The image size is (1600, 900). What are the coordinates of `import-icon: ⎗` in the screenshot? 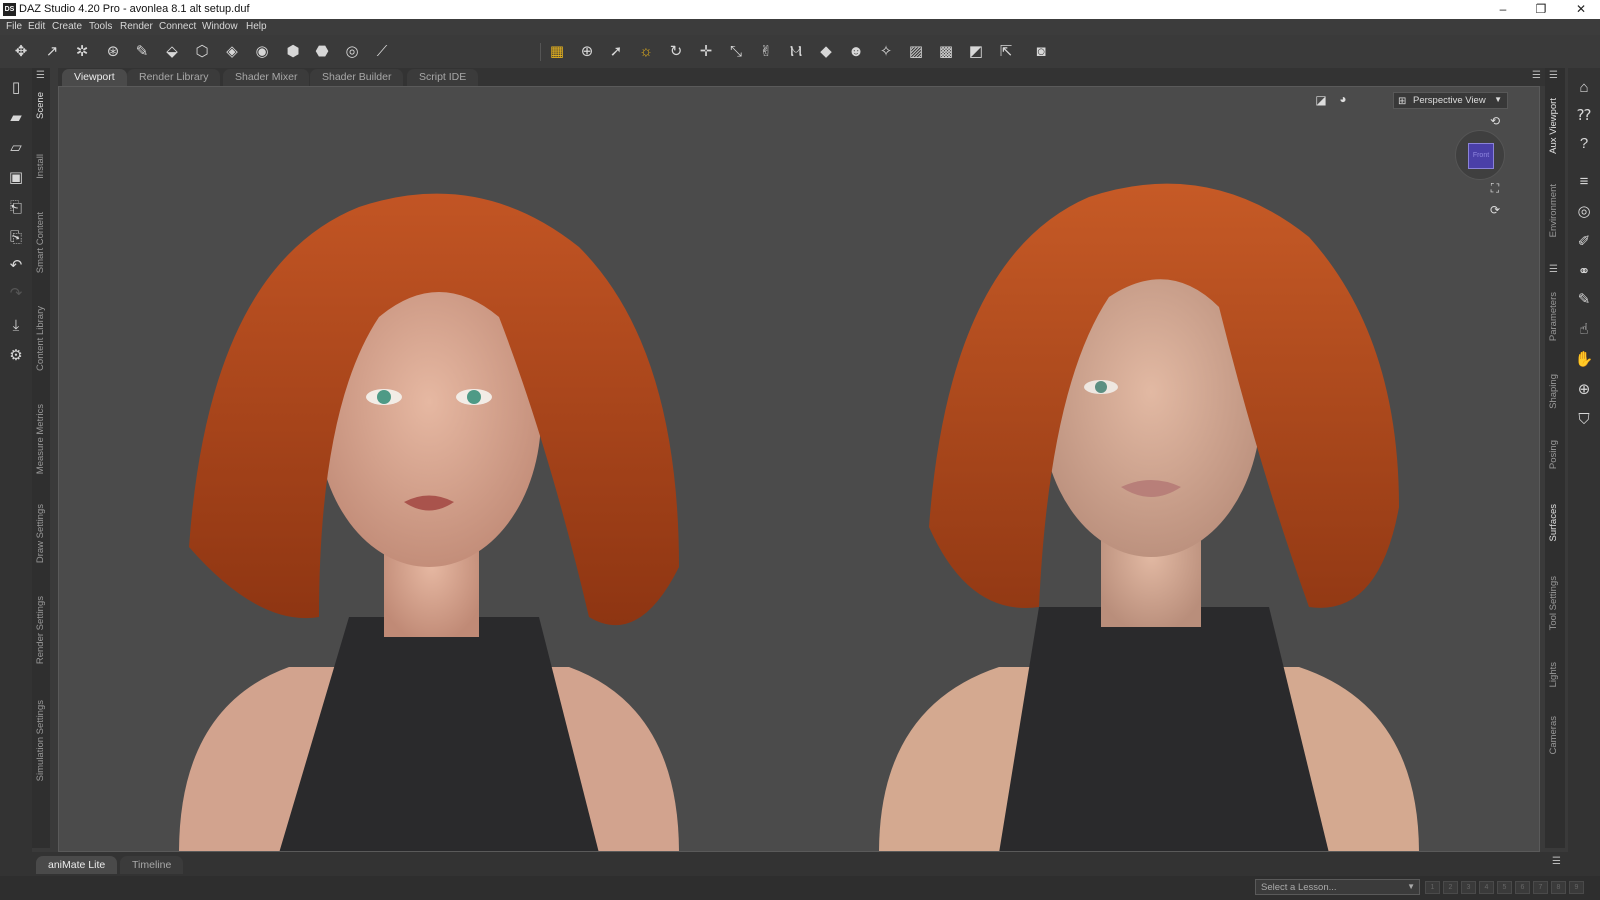 It's located at (16, 208).